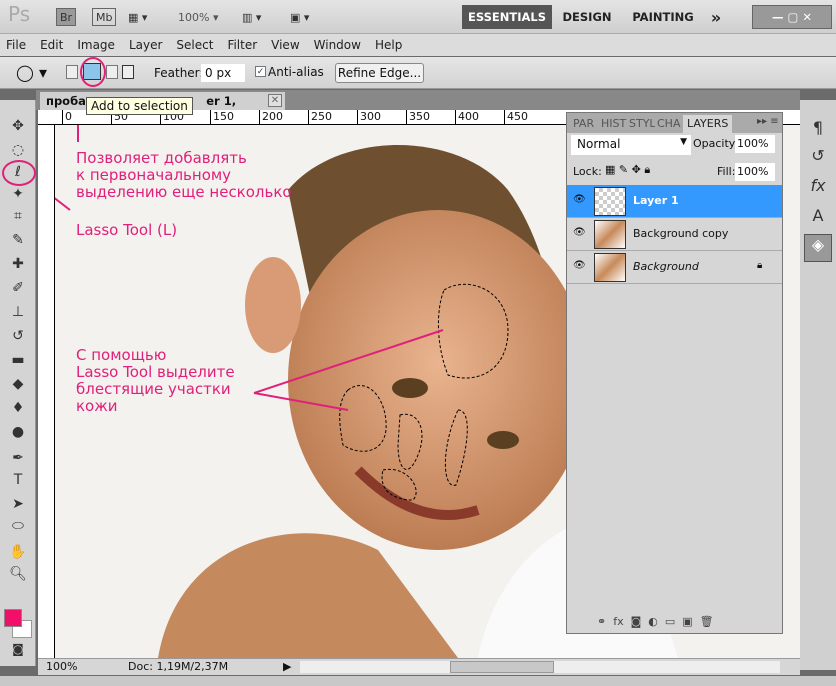 The width and height of the screenshot is (836, 686). Describe the element at coordinates (18, 460) in the screenshot. I see `pen-tool-icon: ✒` at that location.